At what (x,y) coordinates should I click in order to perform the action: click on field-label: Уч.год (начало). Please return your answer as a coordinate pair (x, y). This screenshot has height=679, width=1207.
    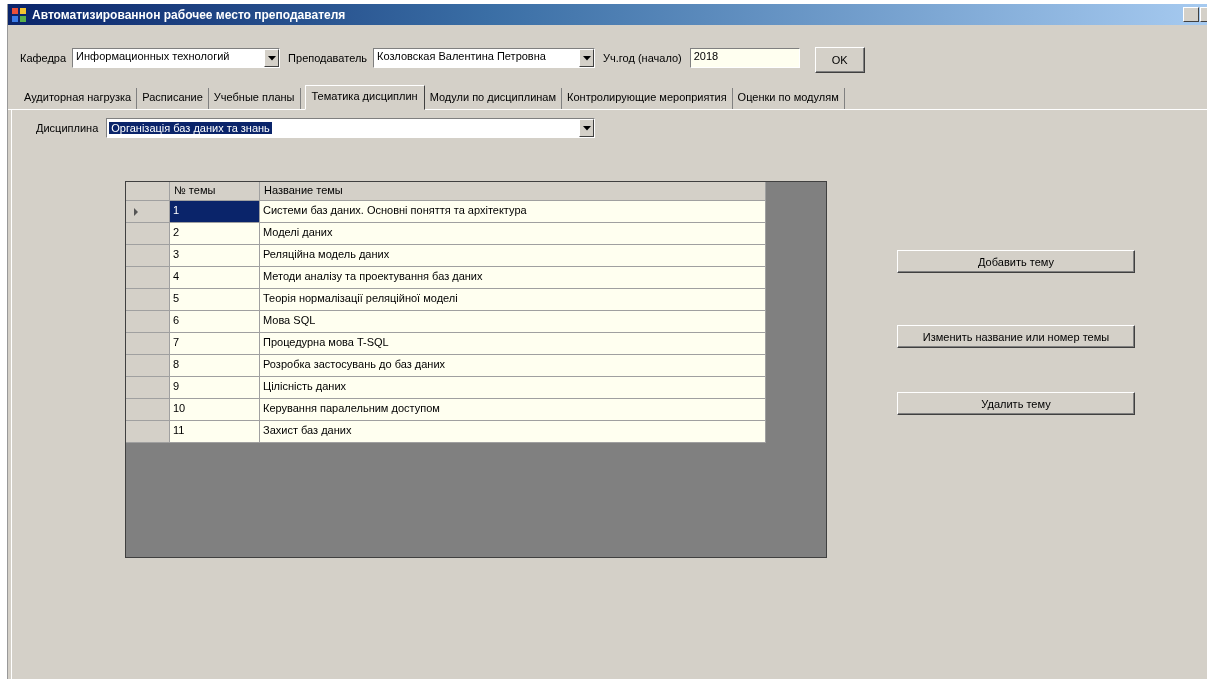
    Looking at the image, I should click on (642, 58).